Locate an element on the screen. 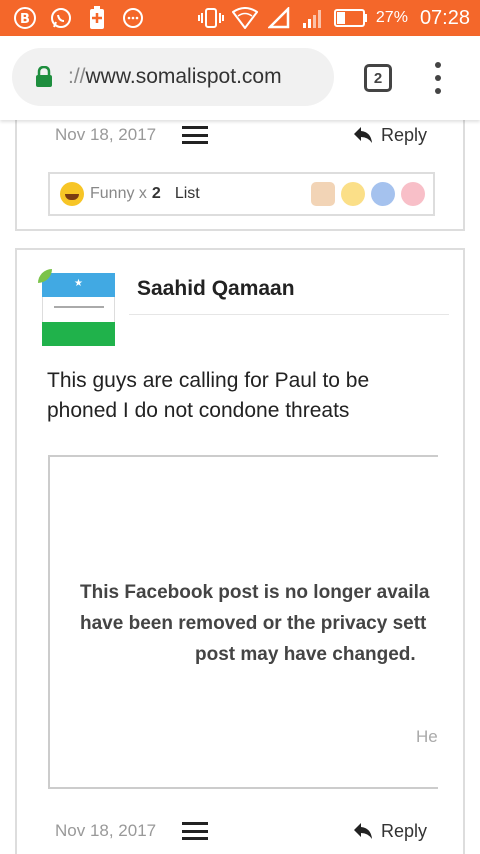 The height and width of the screenshot is (854, 480). wifi-icon is located at coordinates (244, 18).